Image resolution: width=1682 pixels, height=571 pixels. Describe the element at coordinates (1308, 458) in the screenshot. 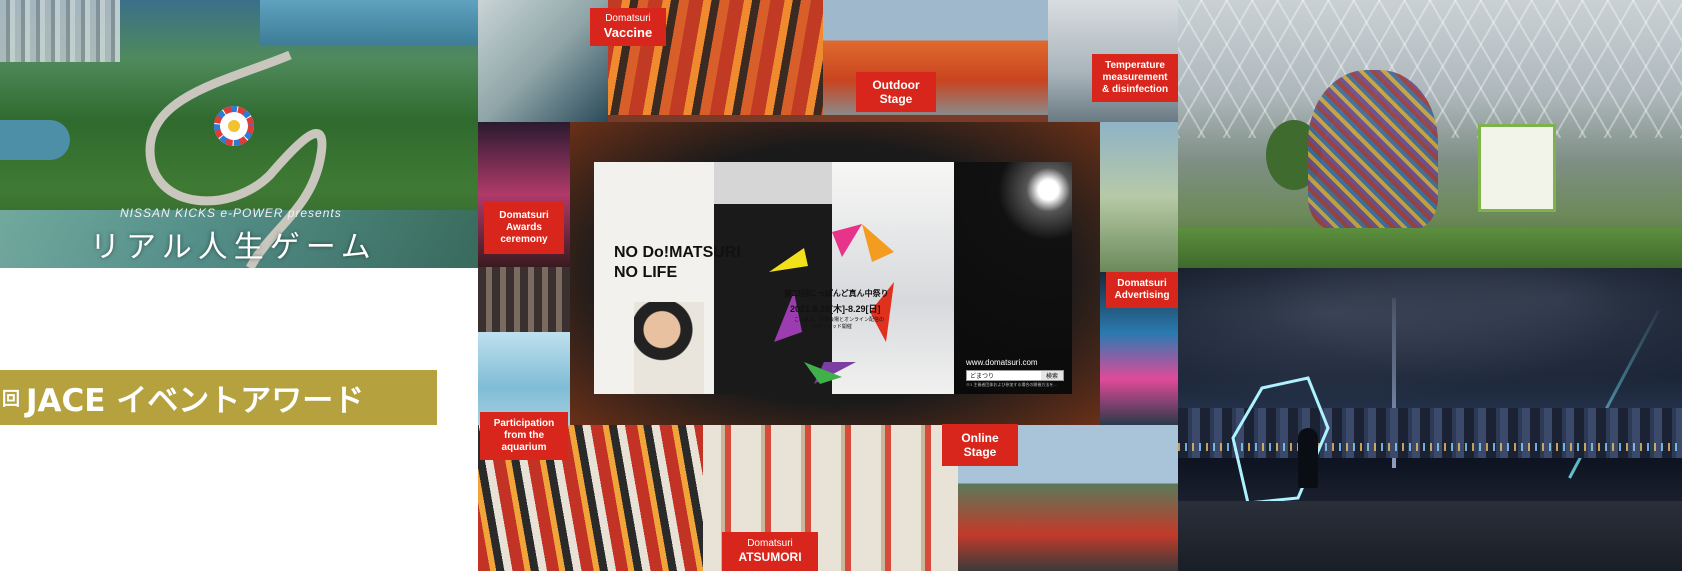

I see `person-silhouette` at that location.